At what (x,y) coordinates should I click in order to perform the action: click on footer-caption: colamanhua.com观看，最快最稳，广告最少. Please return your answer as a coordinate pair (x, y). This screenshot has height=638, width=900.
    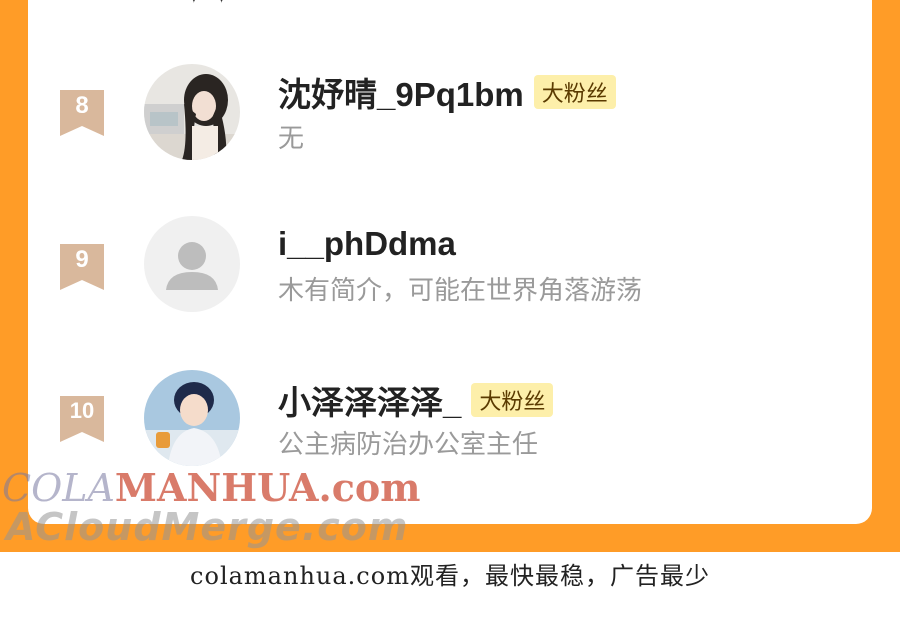
    Looking at the image, I should click on (450, 576).